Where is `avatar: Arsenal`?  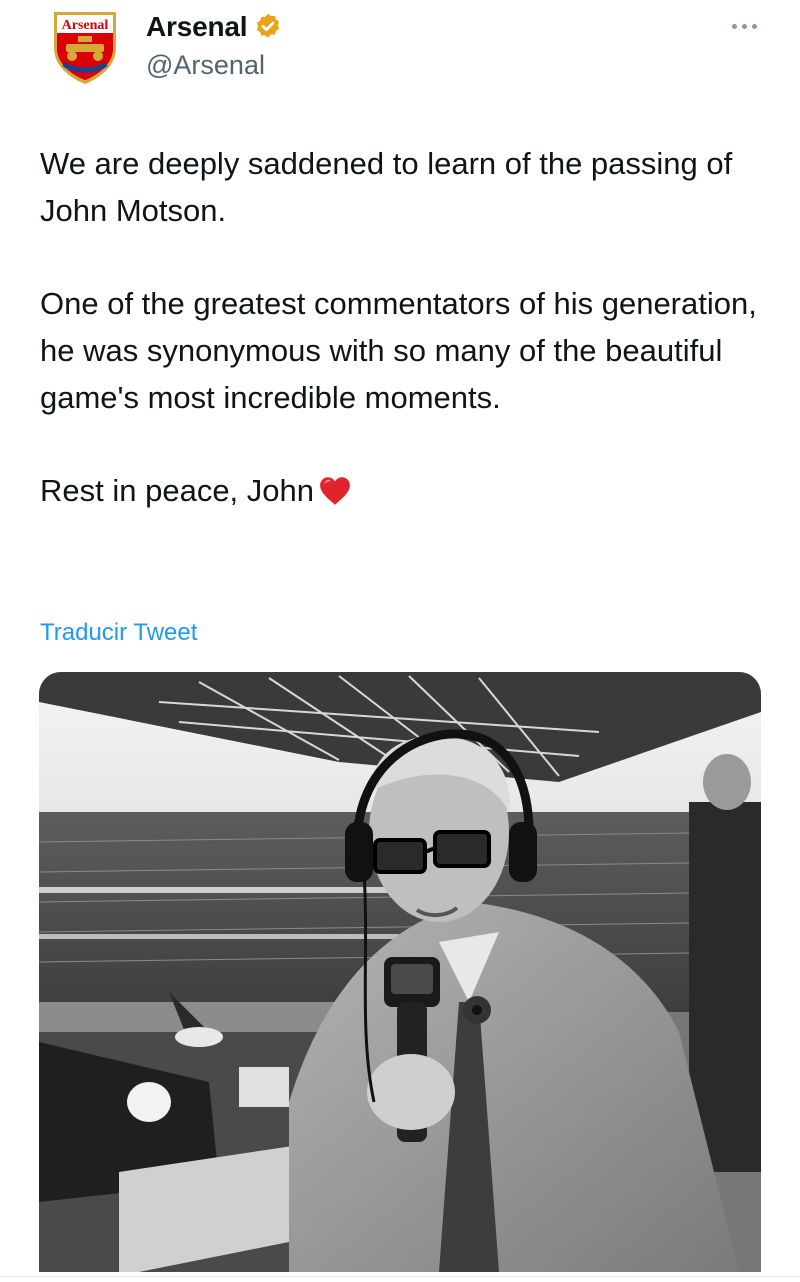
avatar: Arsenal is located at coordinates (85, 47).